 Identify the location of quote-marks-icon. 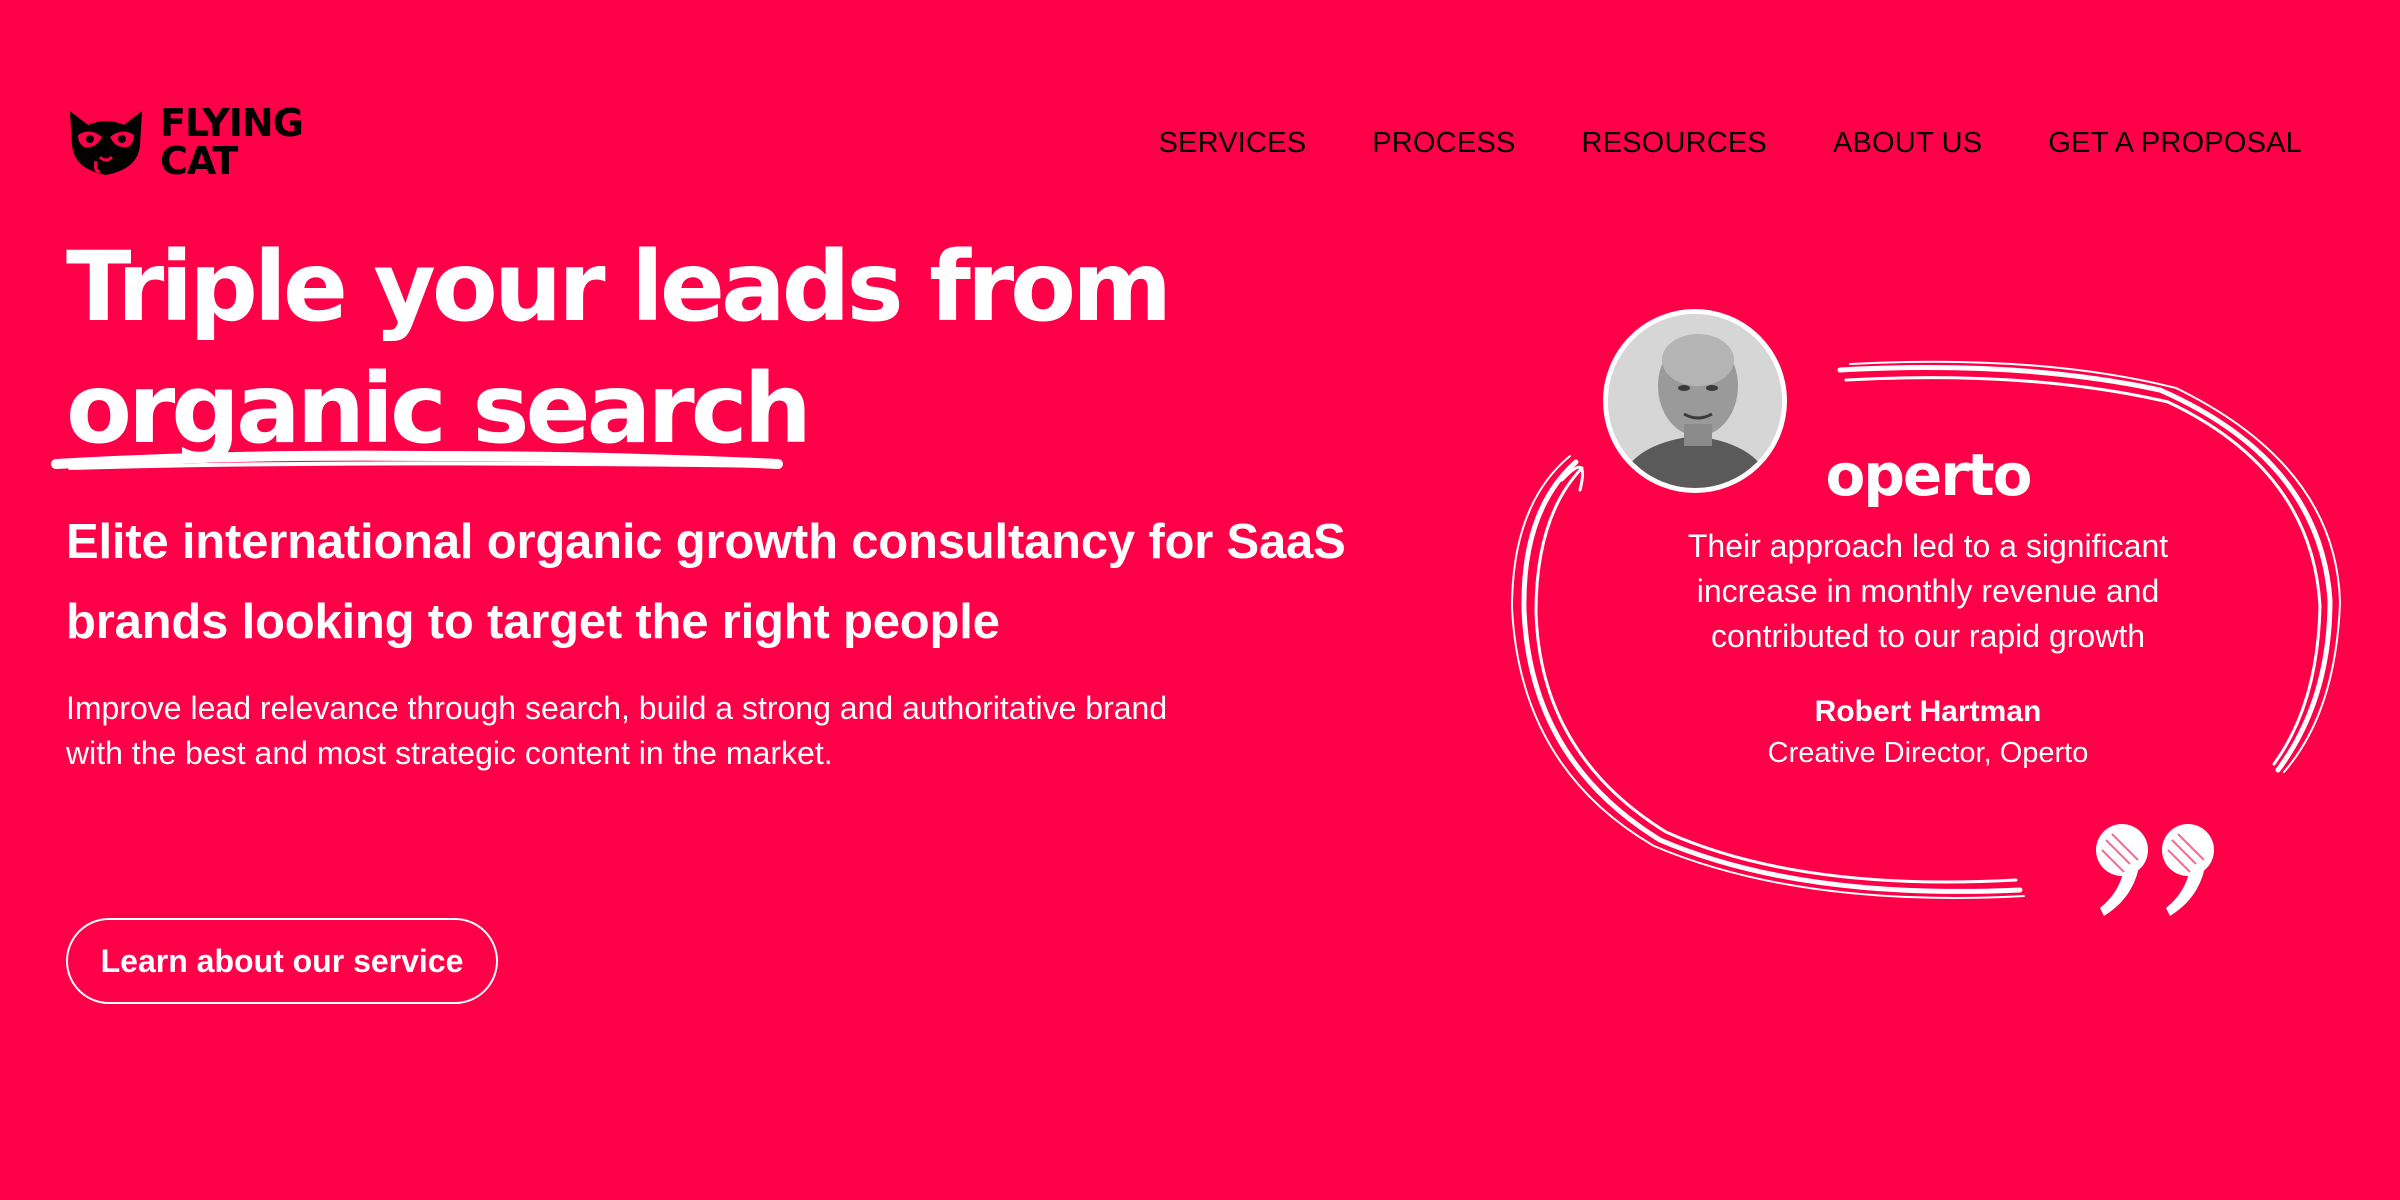
(2155, 870).